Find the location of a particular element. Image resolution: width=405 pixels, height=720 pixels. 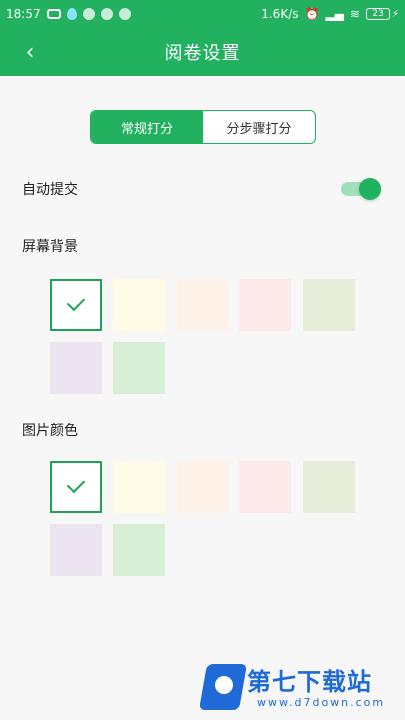

charging-icon: ⚡ is located at coordinates (395, 14).